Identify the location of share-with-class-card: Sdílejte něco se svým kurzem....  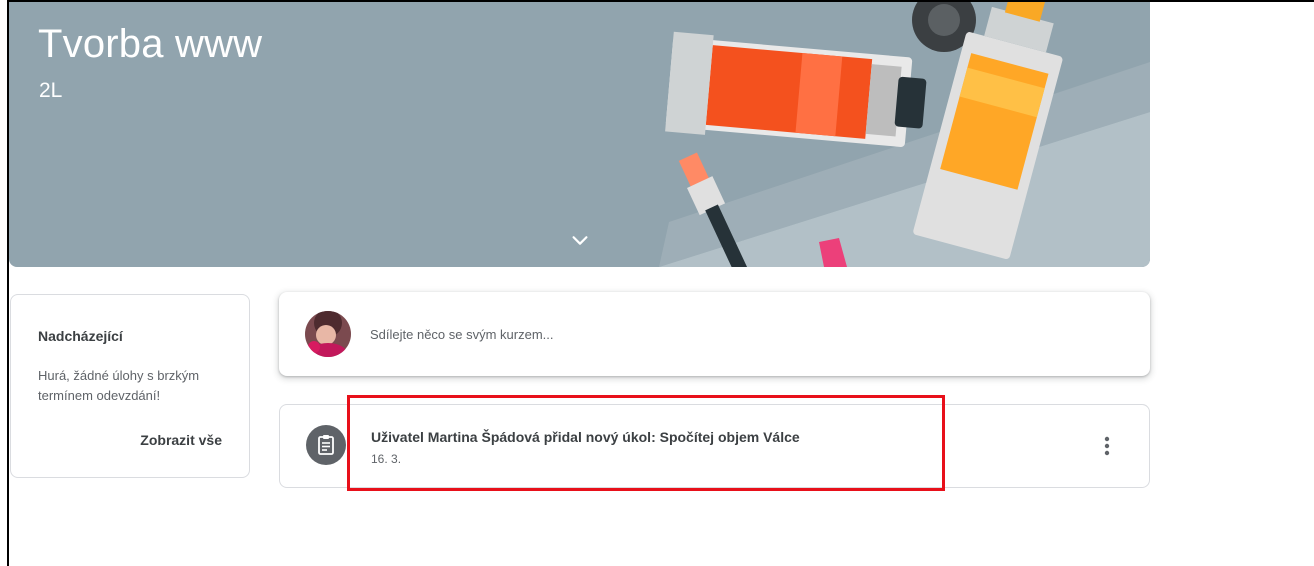
(714, 334).